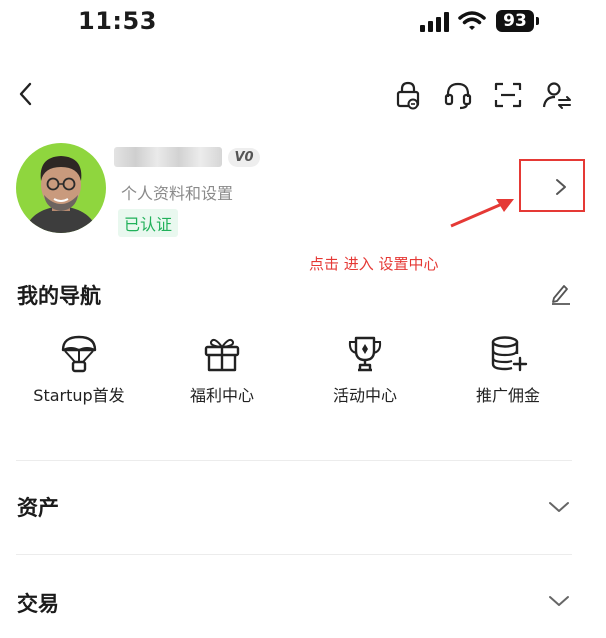 This screenshot has width=606, height=638. What do you see at coordinates (557, 95) in the screenshot?
I see `switch-account-icon` at bounding box center [557, 95].